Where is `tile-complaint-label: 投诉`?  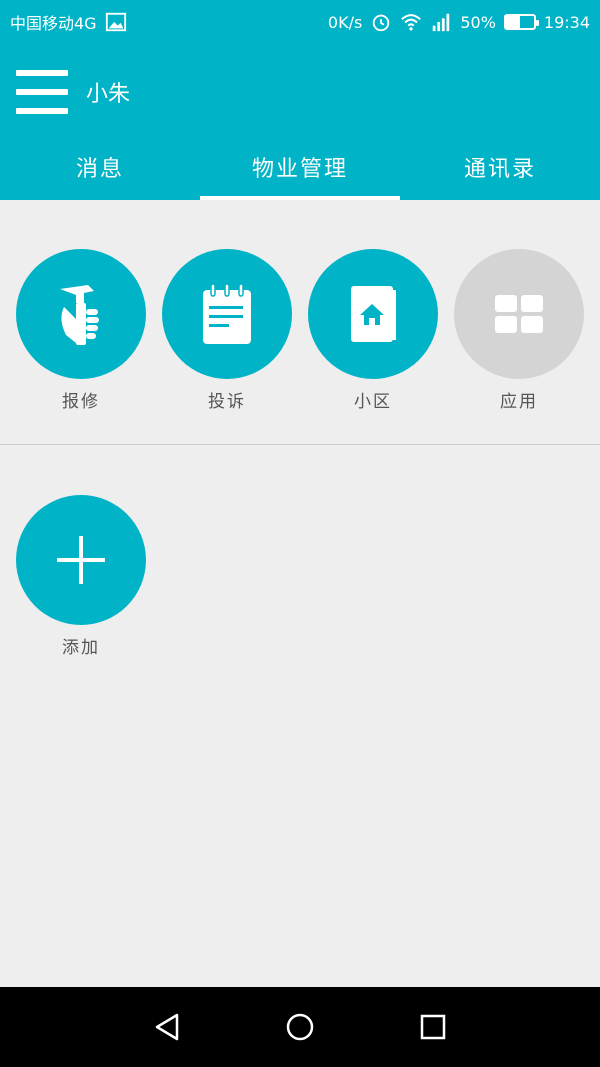 tile-complaint-label: 投诉 is located at coordinates (227, 402).